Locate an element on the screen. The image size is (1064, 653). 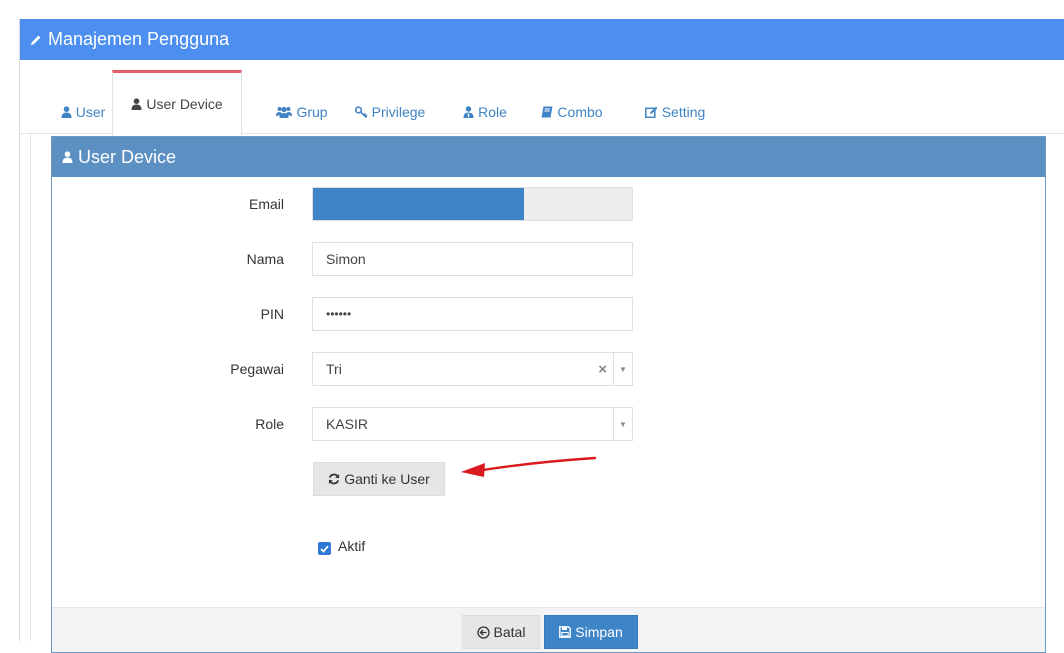
tab-combo: Combo is located at coordinates (572, 112).